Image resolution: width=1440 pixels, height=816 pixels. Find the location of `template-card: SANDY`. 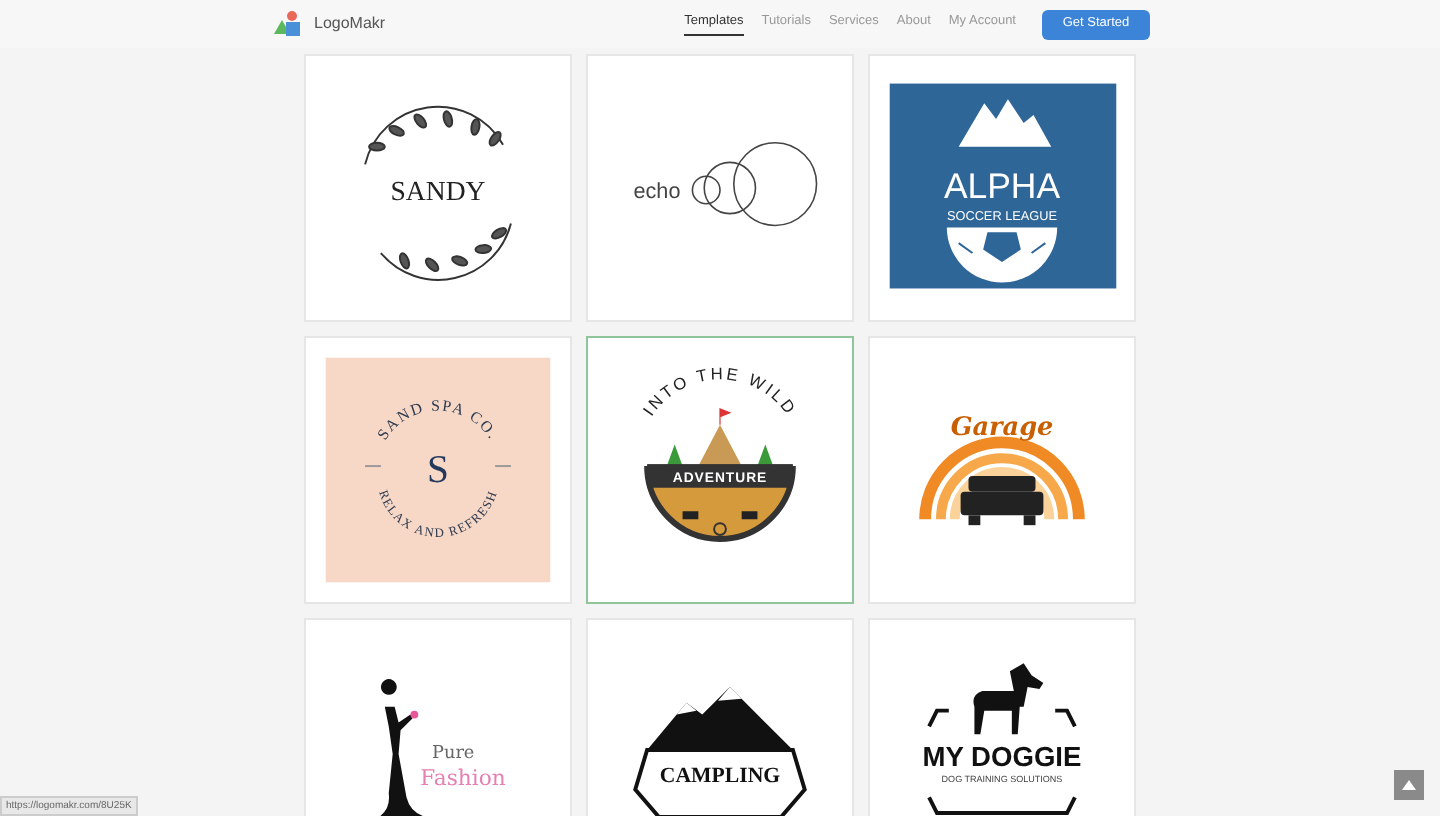

template-card: SANDY is located at coordinates (438, 188).